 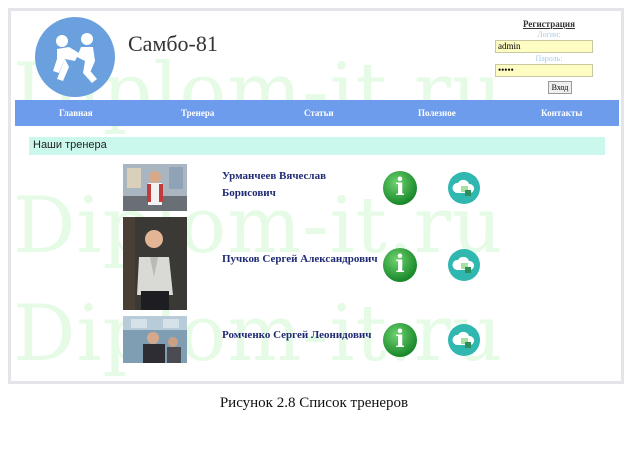 What do you see at coordinates (314, 403) in the screenshot?
I see `figure-caption: Рисунок 2.8 Список тренеров` at bounding box center [314, 403].